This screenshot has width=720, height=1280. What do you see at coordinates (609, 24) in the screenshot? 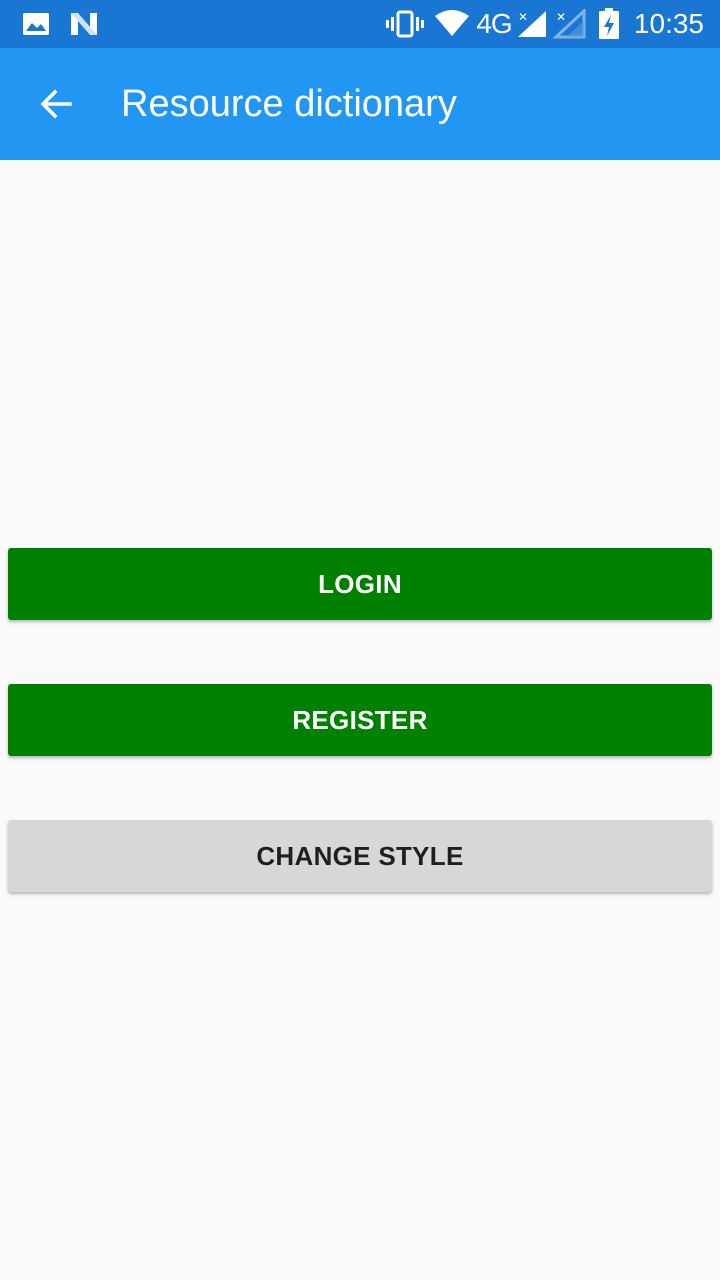
I see `battery-charging-icon` at bounding box center [609, 24].